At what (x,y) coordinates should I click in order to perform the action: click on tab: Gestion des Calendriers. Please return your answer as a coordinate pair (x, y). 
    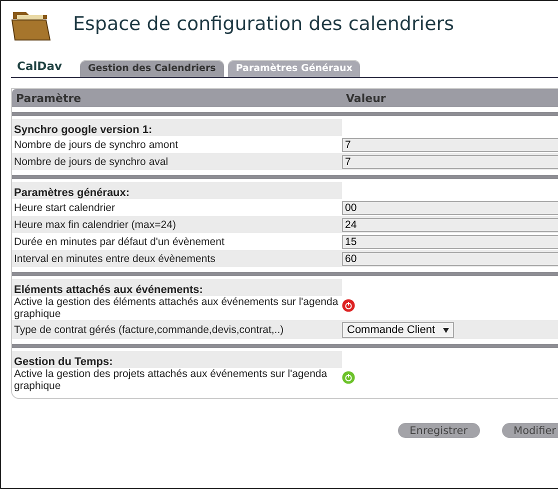
    Looking at the image, I should click on (152, 68).